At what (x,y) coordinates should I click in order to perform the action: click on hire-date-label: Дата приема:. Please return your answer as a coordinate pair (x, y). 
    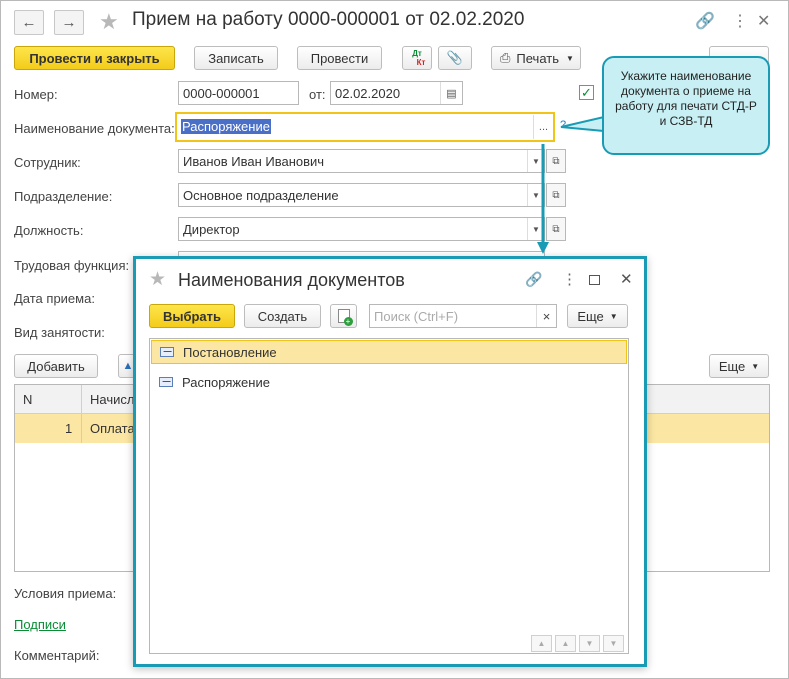
    Looking at the image, I should click on (54, 298).